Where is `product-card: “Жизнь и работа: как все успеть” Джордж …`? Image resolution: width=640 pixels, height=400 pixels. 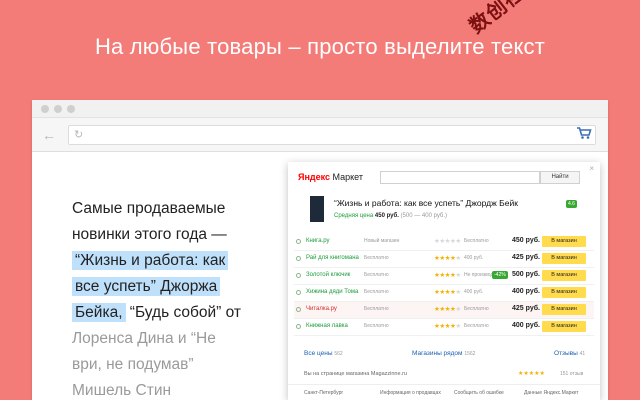 product-card: “Жизнь и работа: как все успеть” Джордж … is located at coordinates (445, 210).